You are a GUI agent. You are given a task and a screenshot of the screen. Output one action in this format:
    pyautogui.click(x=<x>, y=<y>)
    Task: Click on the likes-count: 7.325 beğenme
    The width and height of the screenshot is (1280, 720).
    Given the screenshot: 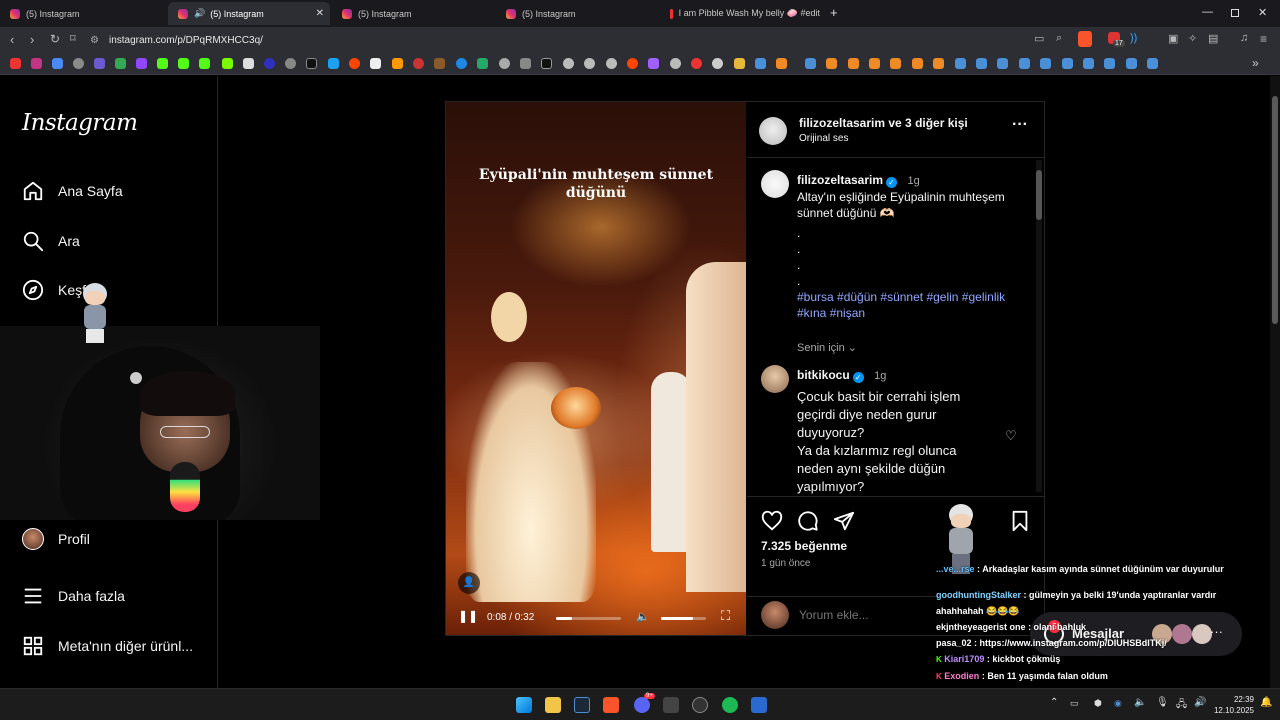 What is the action you would take?
    pyautogui.click(x=804, y=546)
    